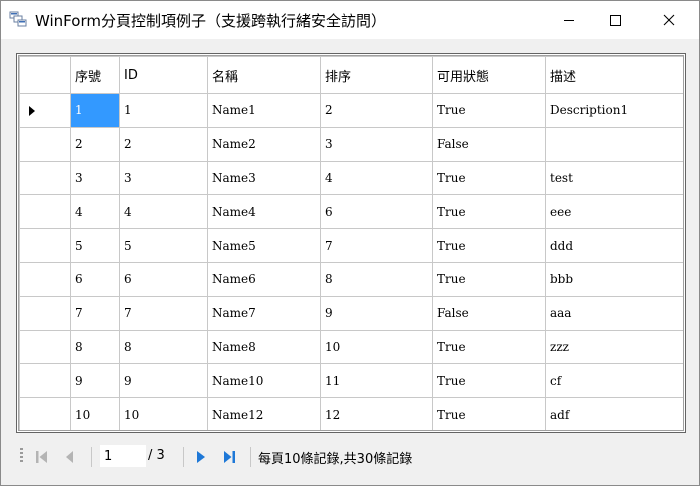  Describe the element at coordinates (45, 75) in the screenshot. I see `corner-header-cell` at that location.